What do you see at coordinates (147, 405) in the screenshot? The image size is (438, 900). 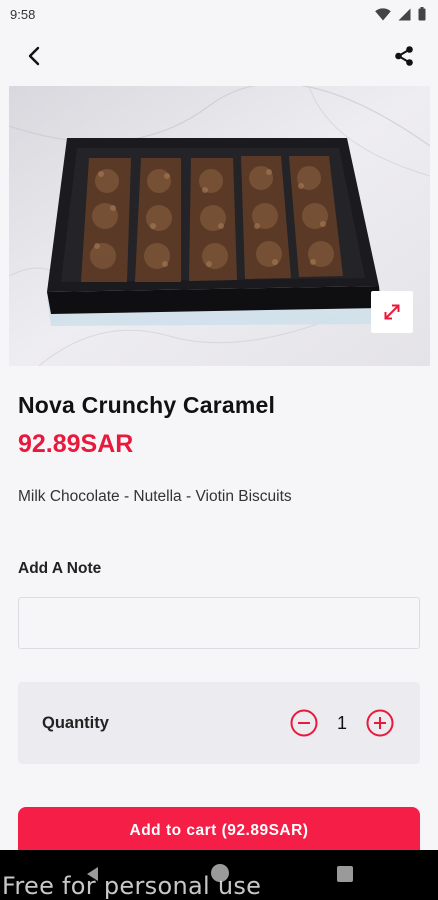 I see `product-name: Nova Crunchy Caramel` at bounding box center [147, 405].